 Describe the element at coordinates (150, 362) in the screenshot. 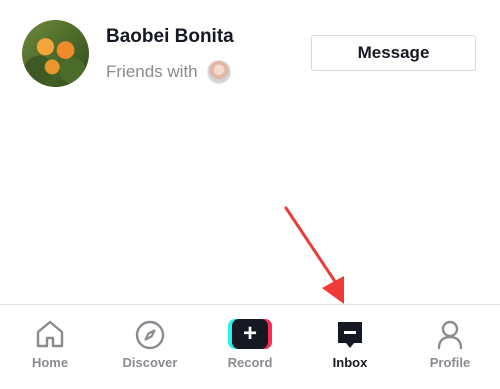

I see `nav-discover-label: Discover` at that location.